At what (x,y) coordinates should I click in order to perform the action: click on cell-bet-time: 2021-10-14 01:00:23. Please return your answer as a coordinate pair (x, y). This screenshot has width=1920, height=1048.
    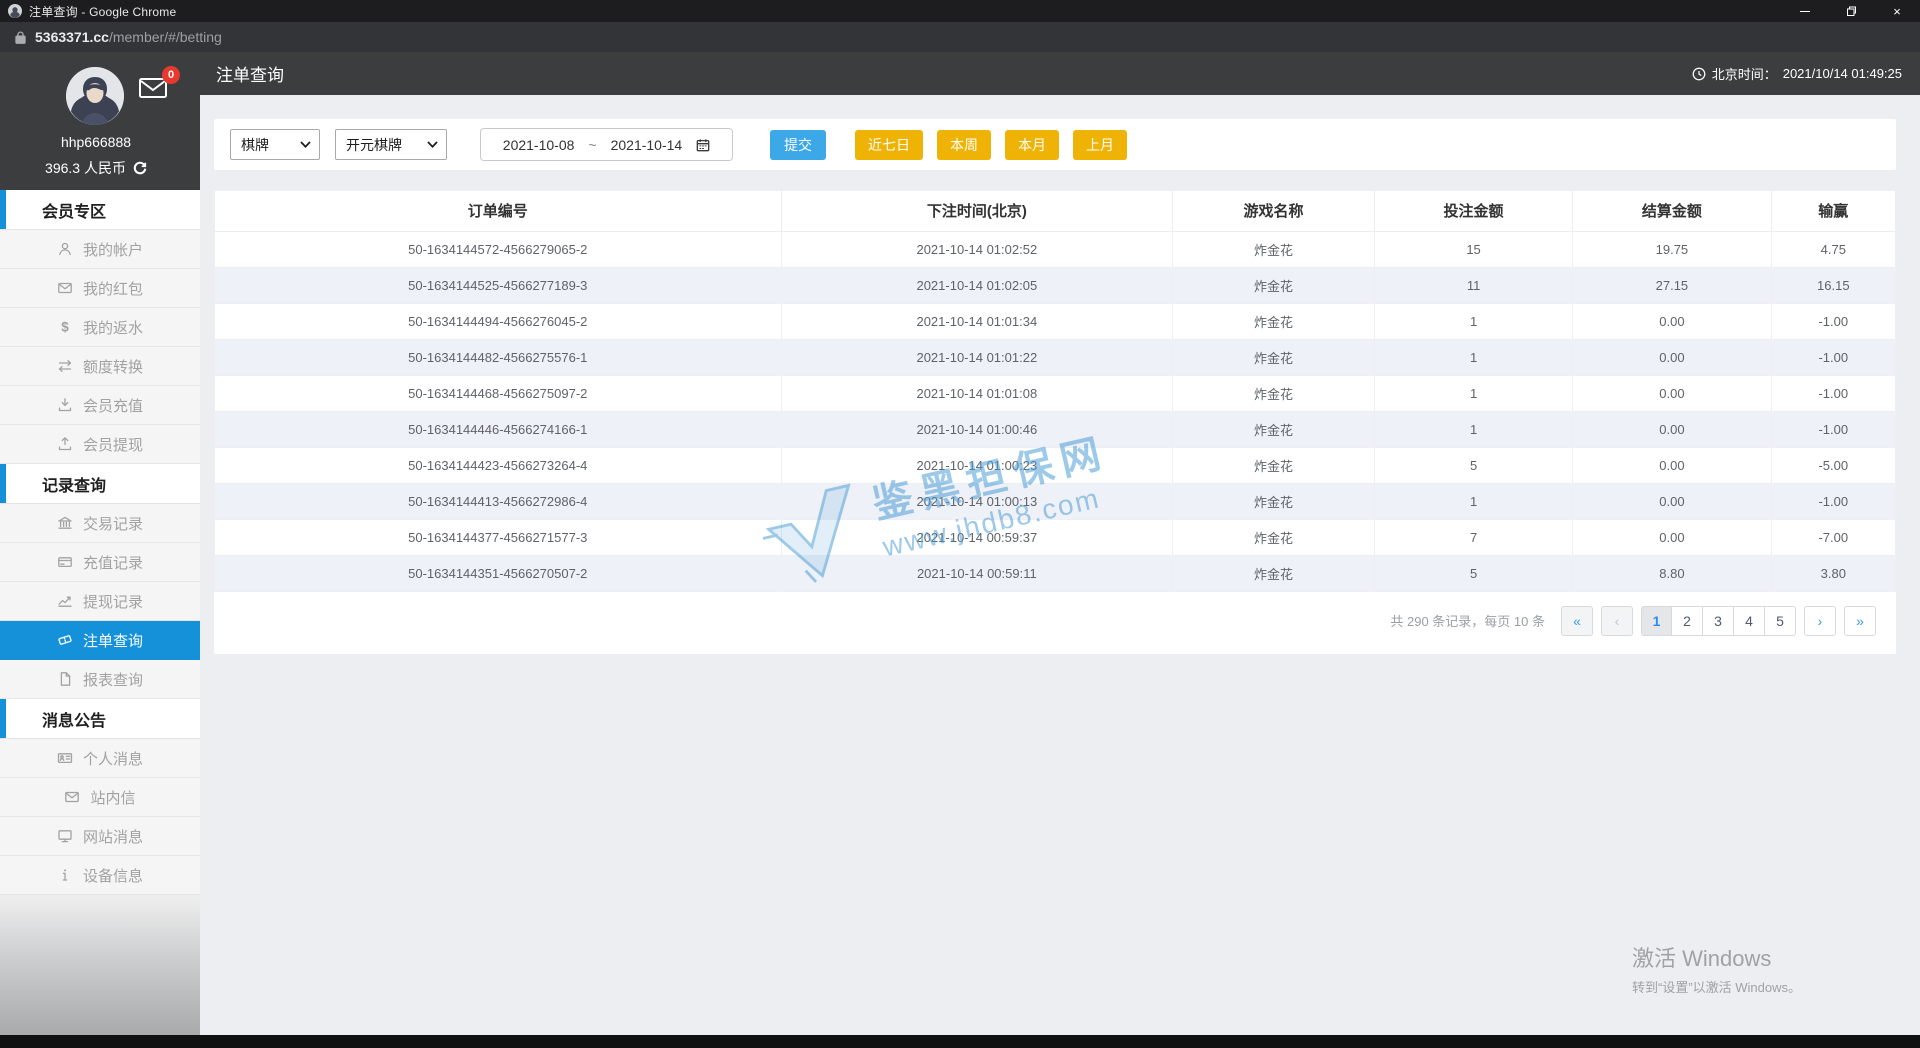
    Looking at the image, I should click on (977, 465).